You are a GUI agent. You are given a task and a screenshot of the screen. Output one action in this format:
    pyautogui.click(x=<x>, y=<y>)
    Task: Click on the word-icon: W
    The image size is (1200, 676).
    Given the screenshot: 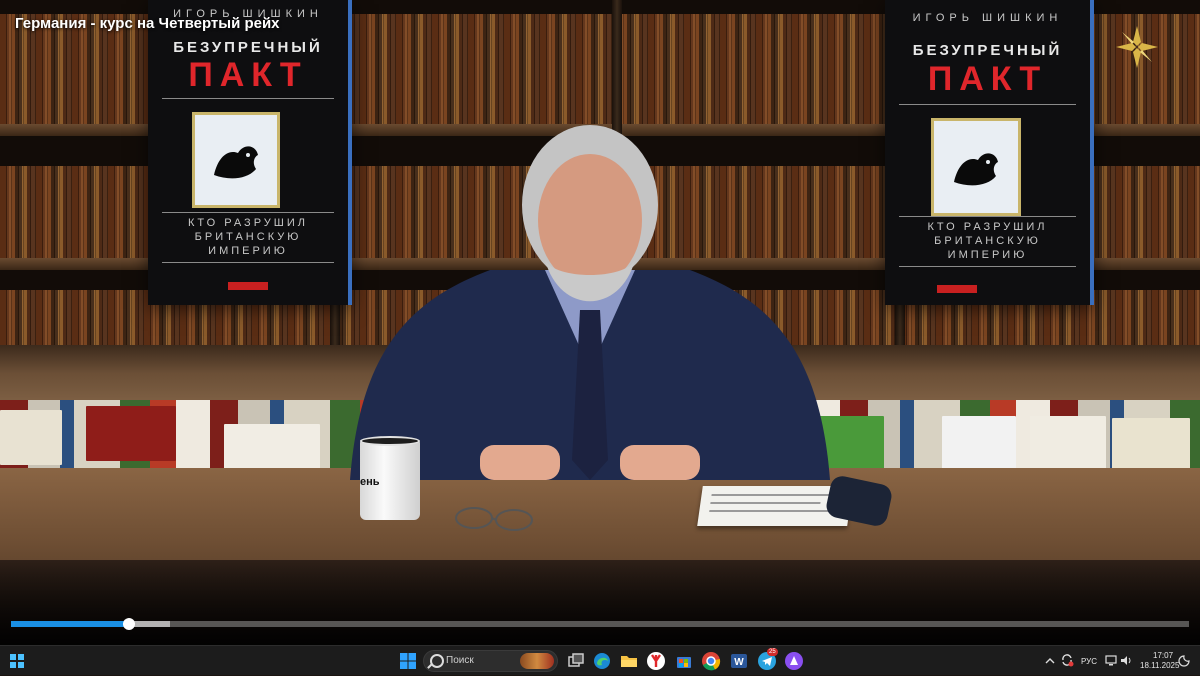 What is the action you would take?
    pyautogui.click(x=739, y=661)
    